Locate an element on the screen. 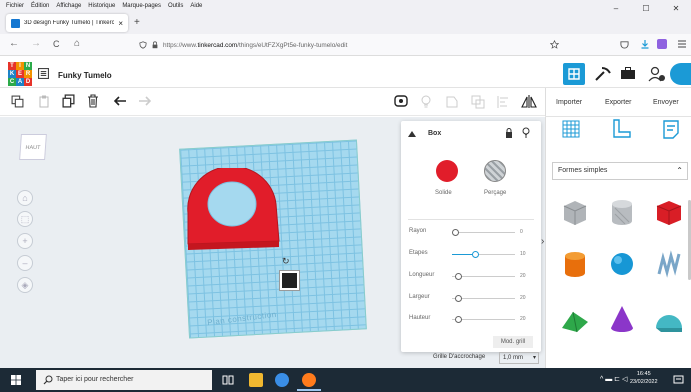 Image resolution: width=691 pixels, height=392 pixels. property-label: Longueur is located at coordinates (422, 275).